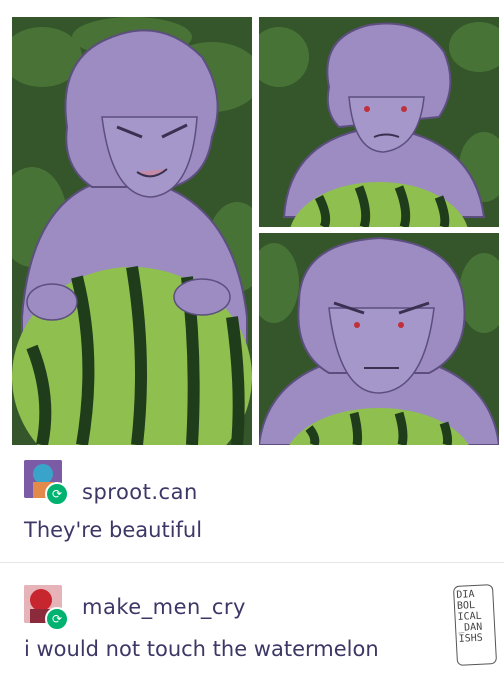 This screenshot has width=504, height=680. What do you see at coordinates (113, 530) in the screenshot?
I see `post-1-text: They're beautiful` at bounding box center [113, 530].